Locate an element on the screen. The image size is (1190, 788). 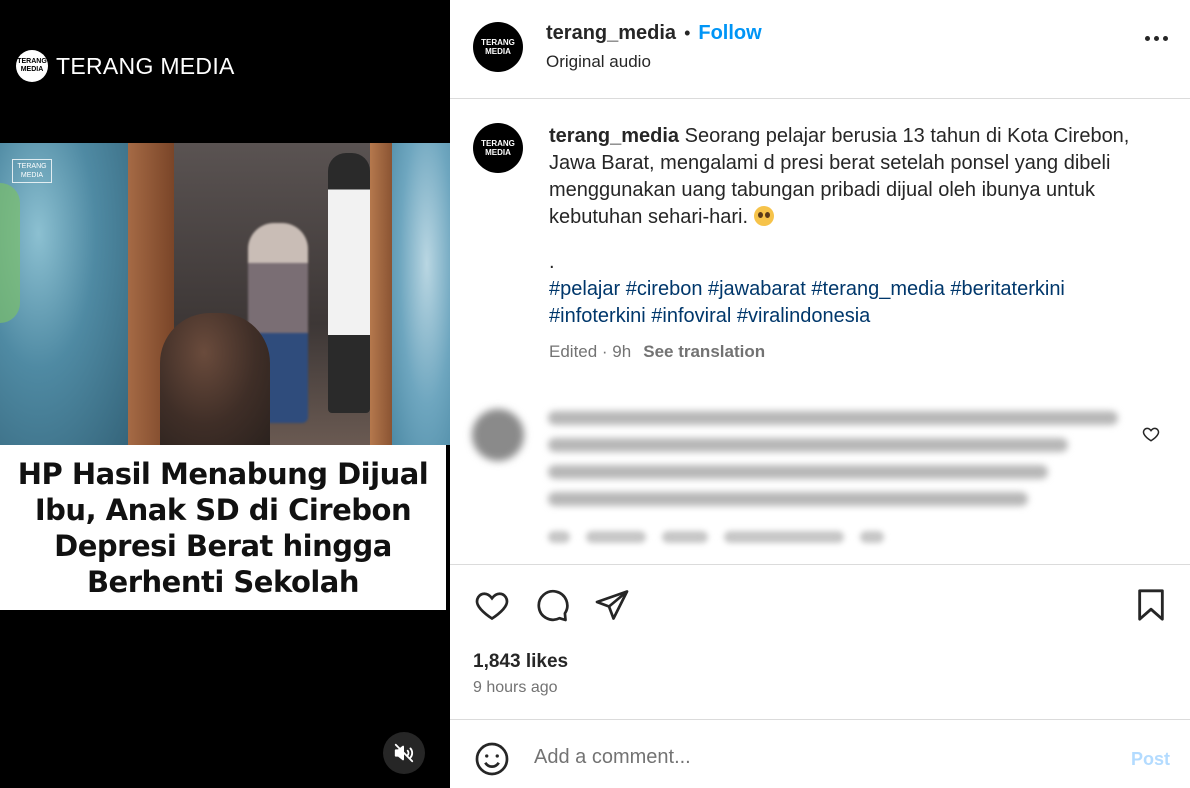
comment-input is located at coordinates (814, 757).